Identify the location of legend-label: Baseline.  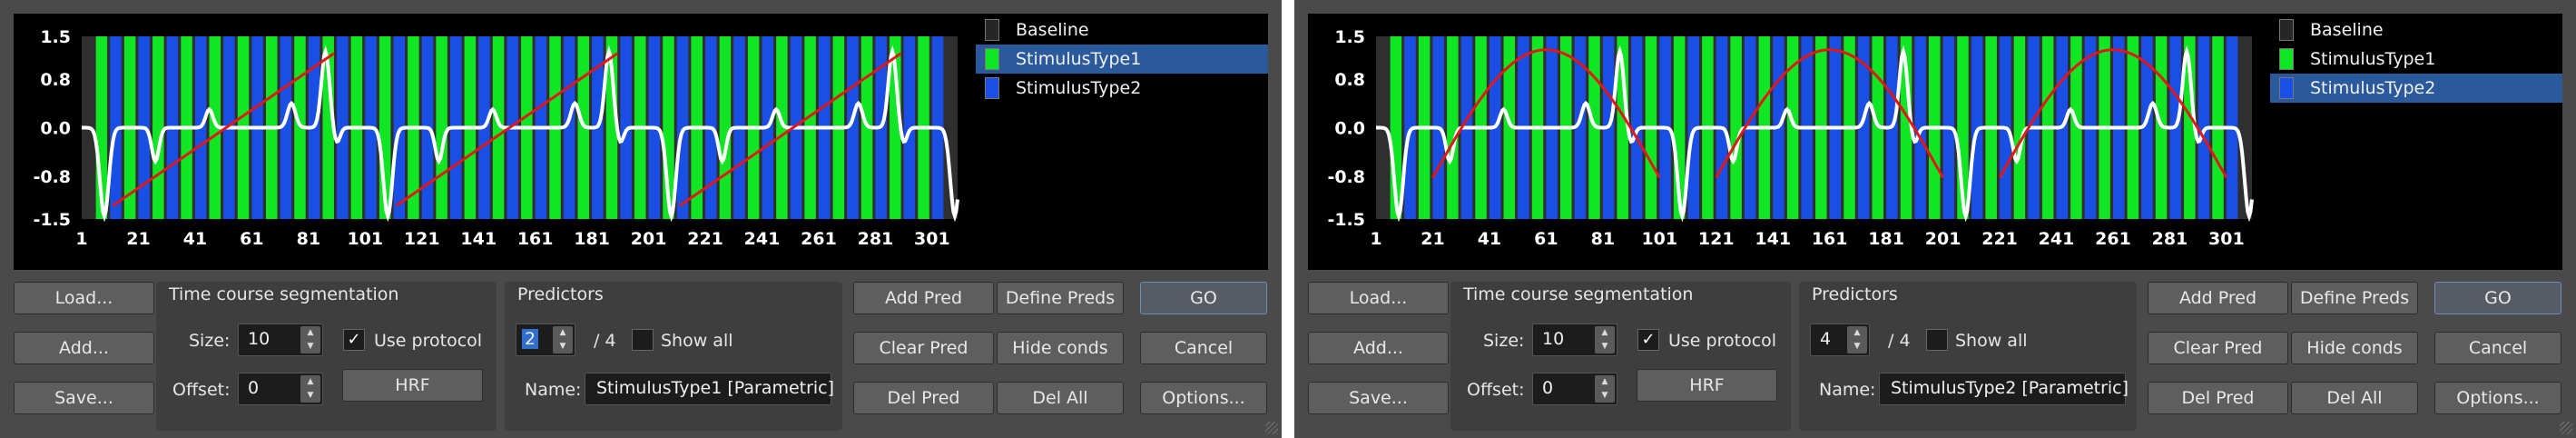
(2347, 30).